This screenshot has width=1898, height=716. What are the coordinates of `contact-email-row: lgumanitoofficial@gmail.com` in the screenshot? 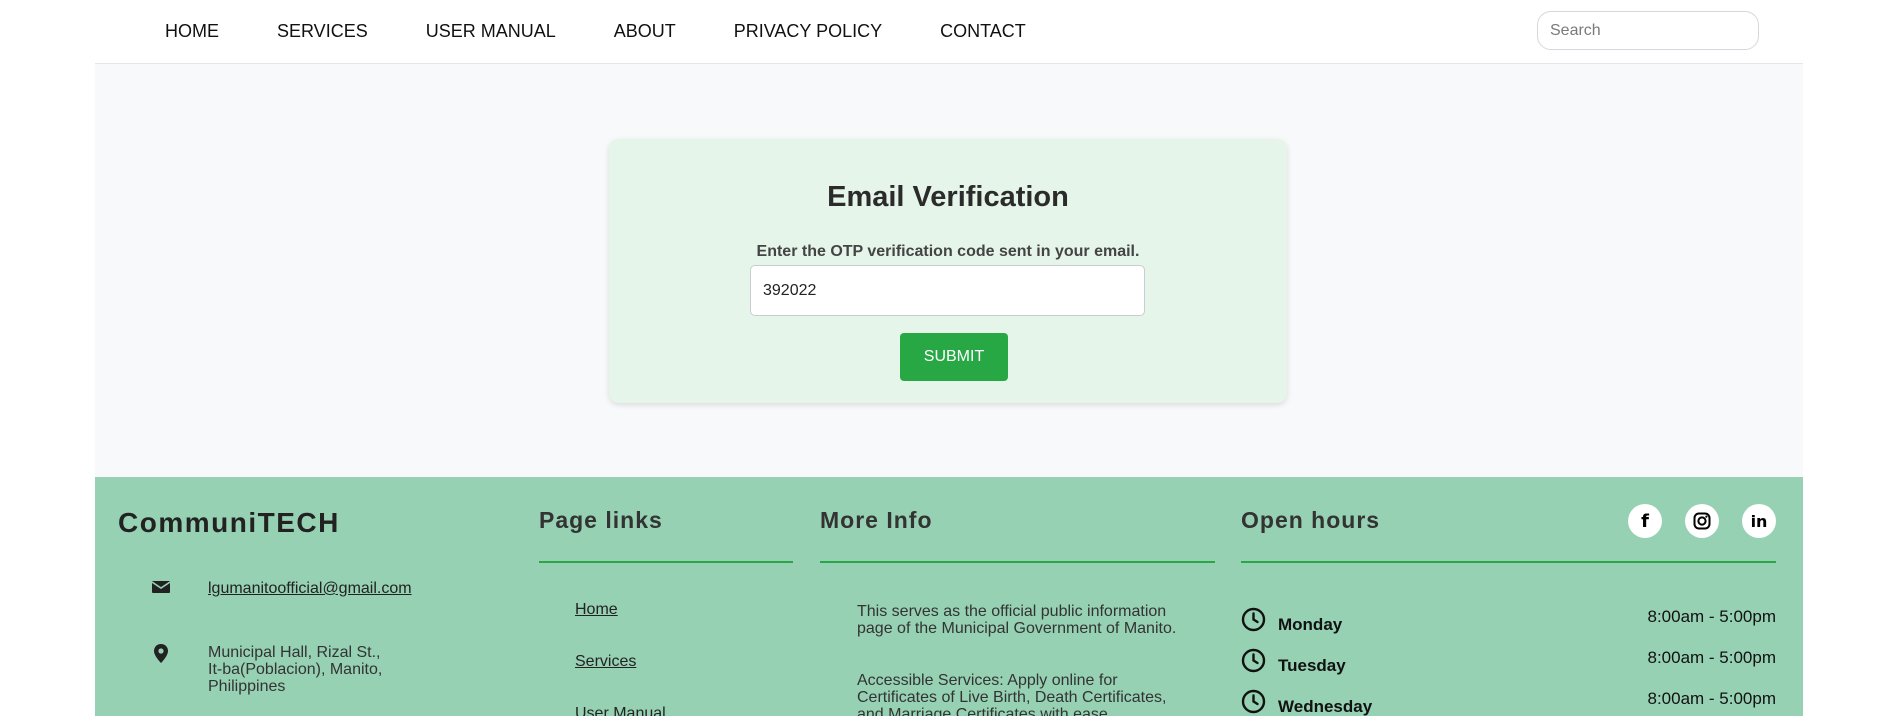 It's located at (281, 591).